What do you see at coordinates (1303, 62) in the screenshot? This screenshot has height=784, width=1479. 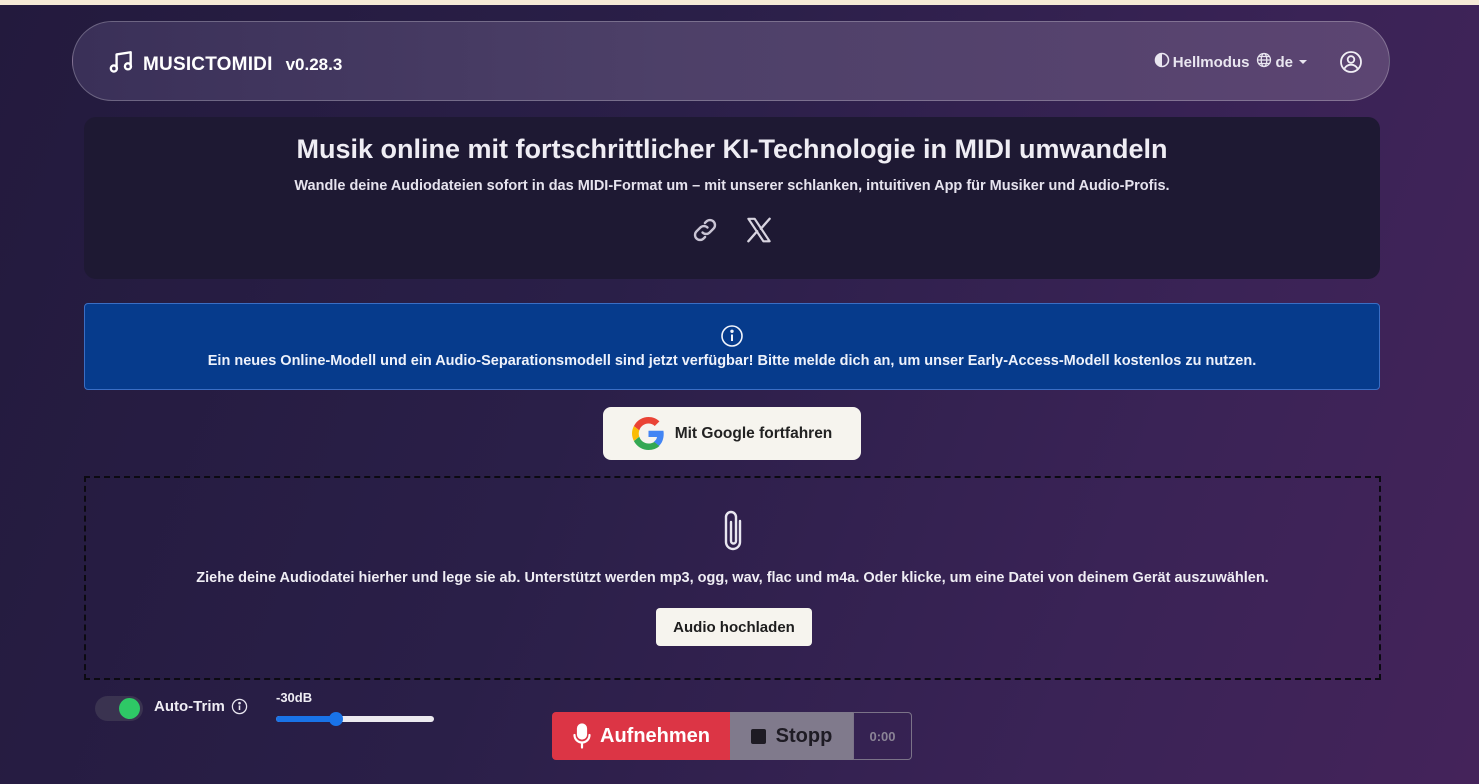 I see `caret-down-icon` at bounding box center [1303, 62].